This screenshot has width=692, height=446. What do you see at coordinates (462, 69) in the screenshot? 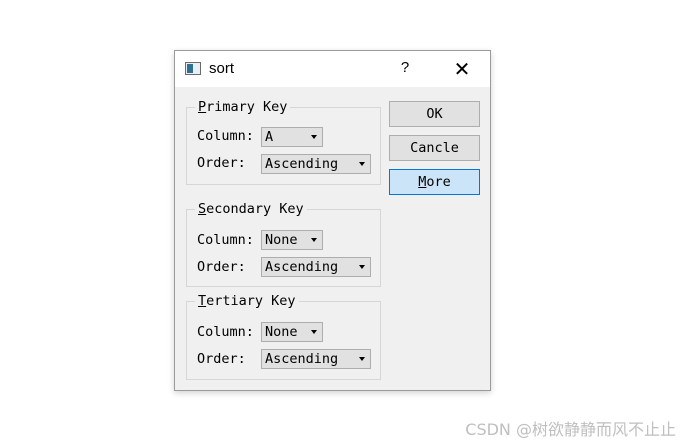
I see `close-icon: ✕` at bounding box center [462, 69].